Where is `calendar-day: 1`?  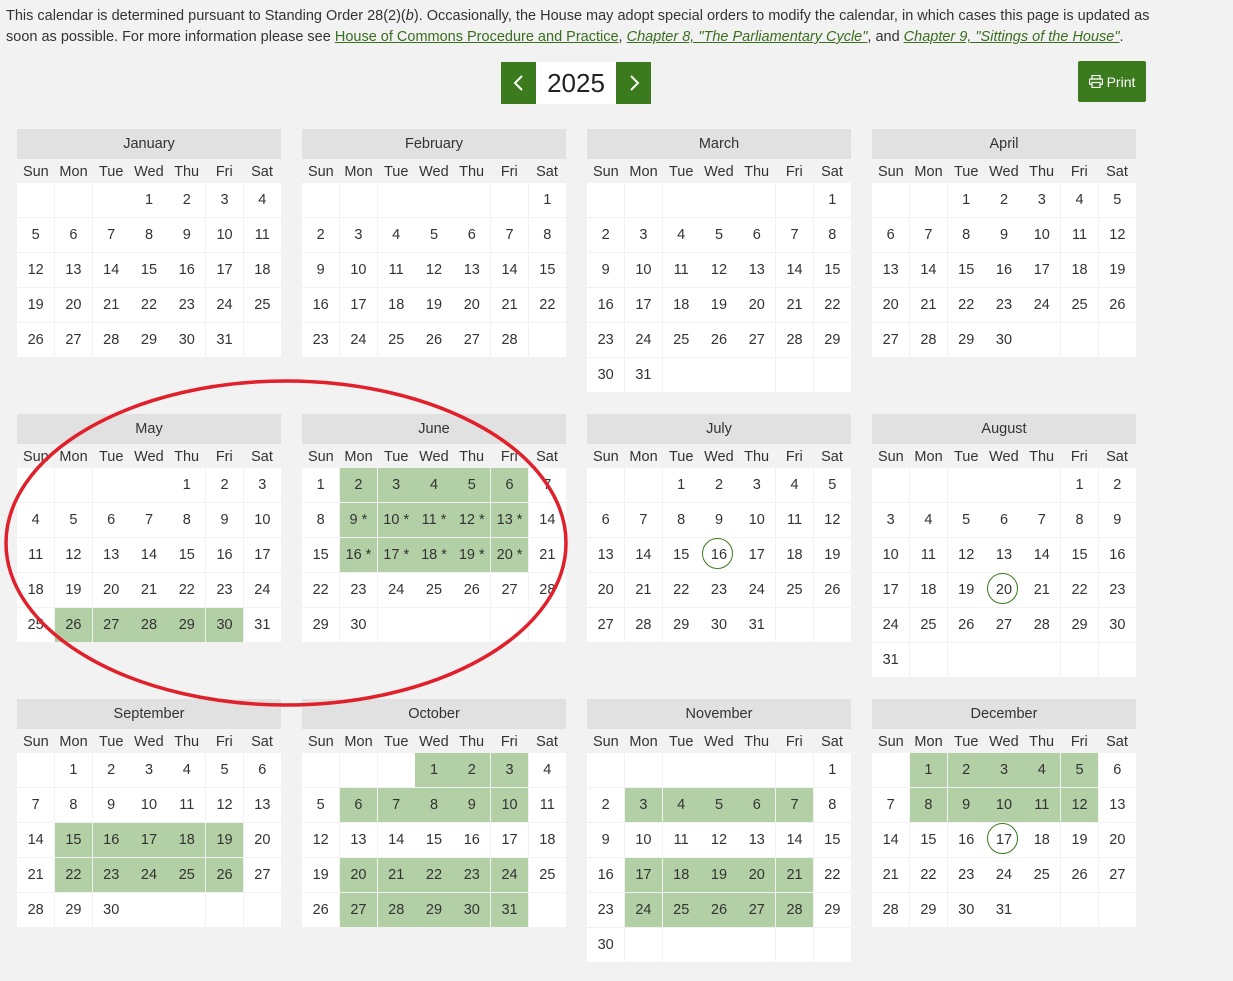 calendar-day: 1 is located at coordinates (149, 200).